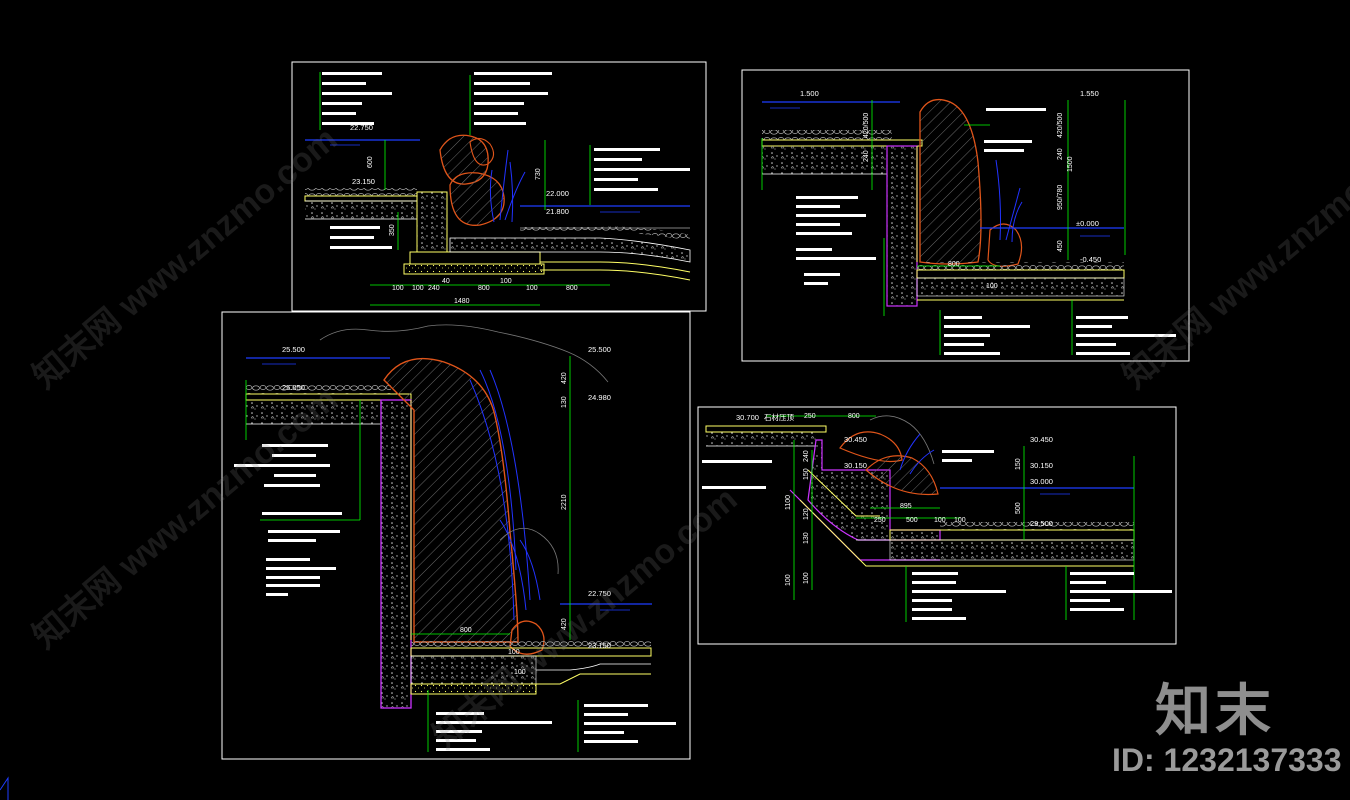 This screenshot has width=1350, height=800. What do you see at coordinates (361, 192) in the screenshot?
I see `pebble-layer` at bounding box center [361, 192].